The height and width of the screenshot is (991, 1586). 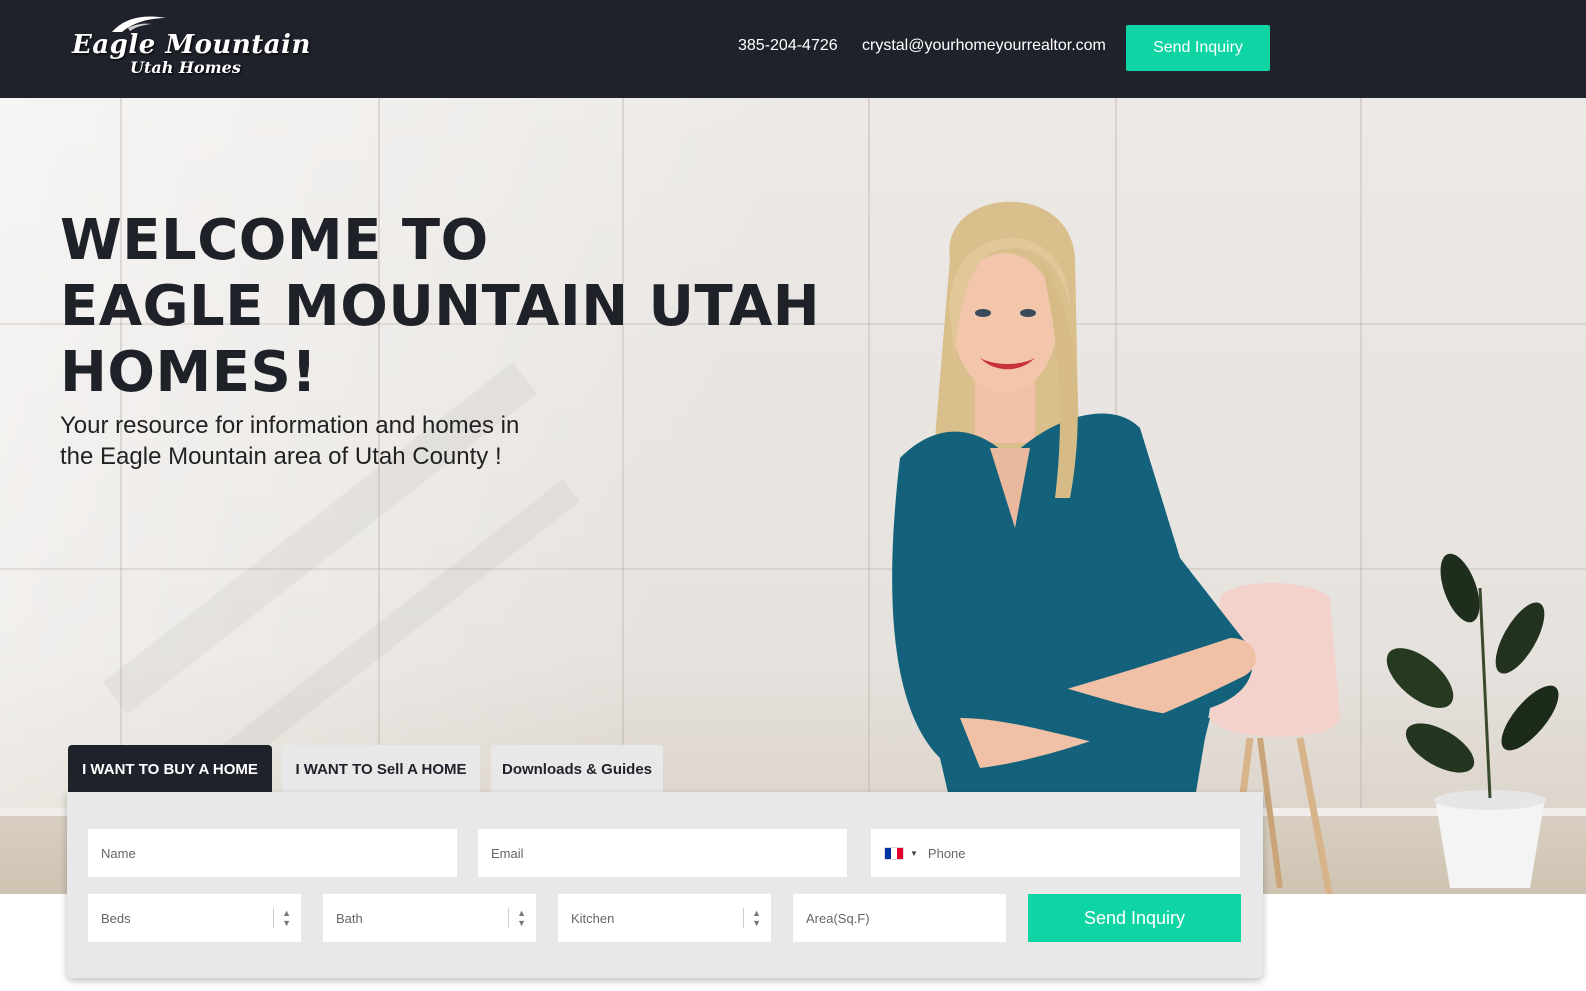 What do you see at coordinates (577, 769) in the screenshot?
I see `tab-downloads-guides: Downloads & Guides` at bounding box center [577, 769].